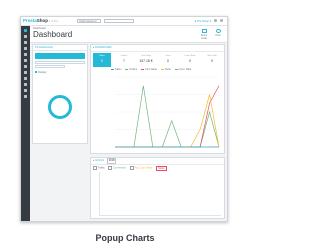 Image resolution: width=320 pixels, height=250 pixels. I want to click on goals-panel-header: ▸ GOALS 2018, so click(157, 161).